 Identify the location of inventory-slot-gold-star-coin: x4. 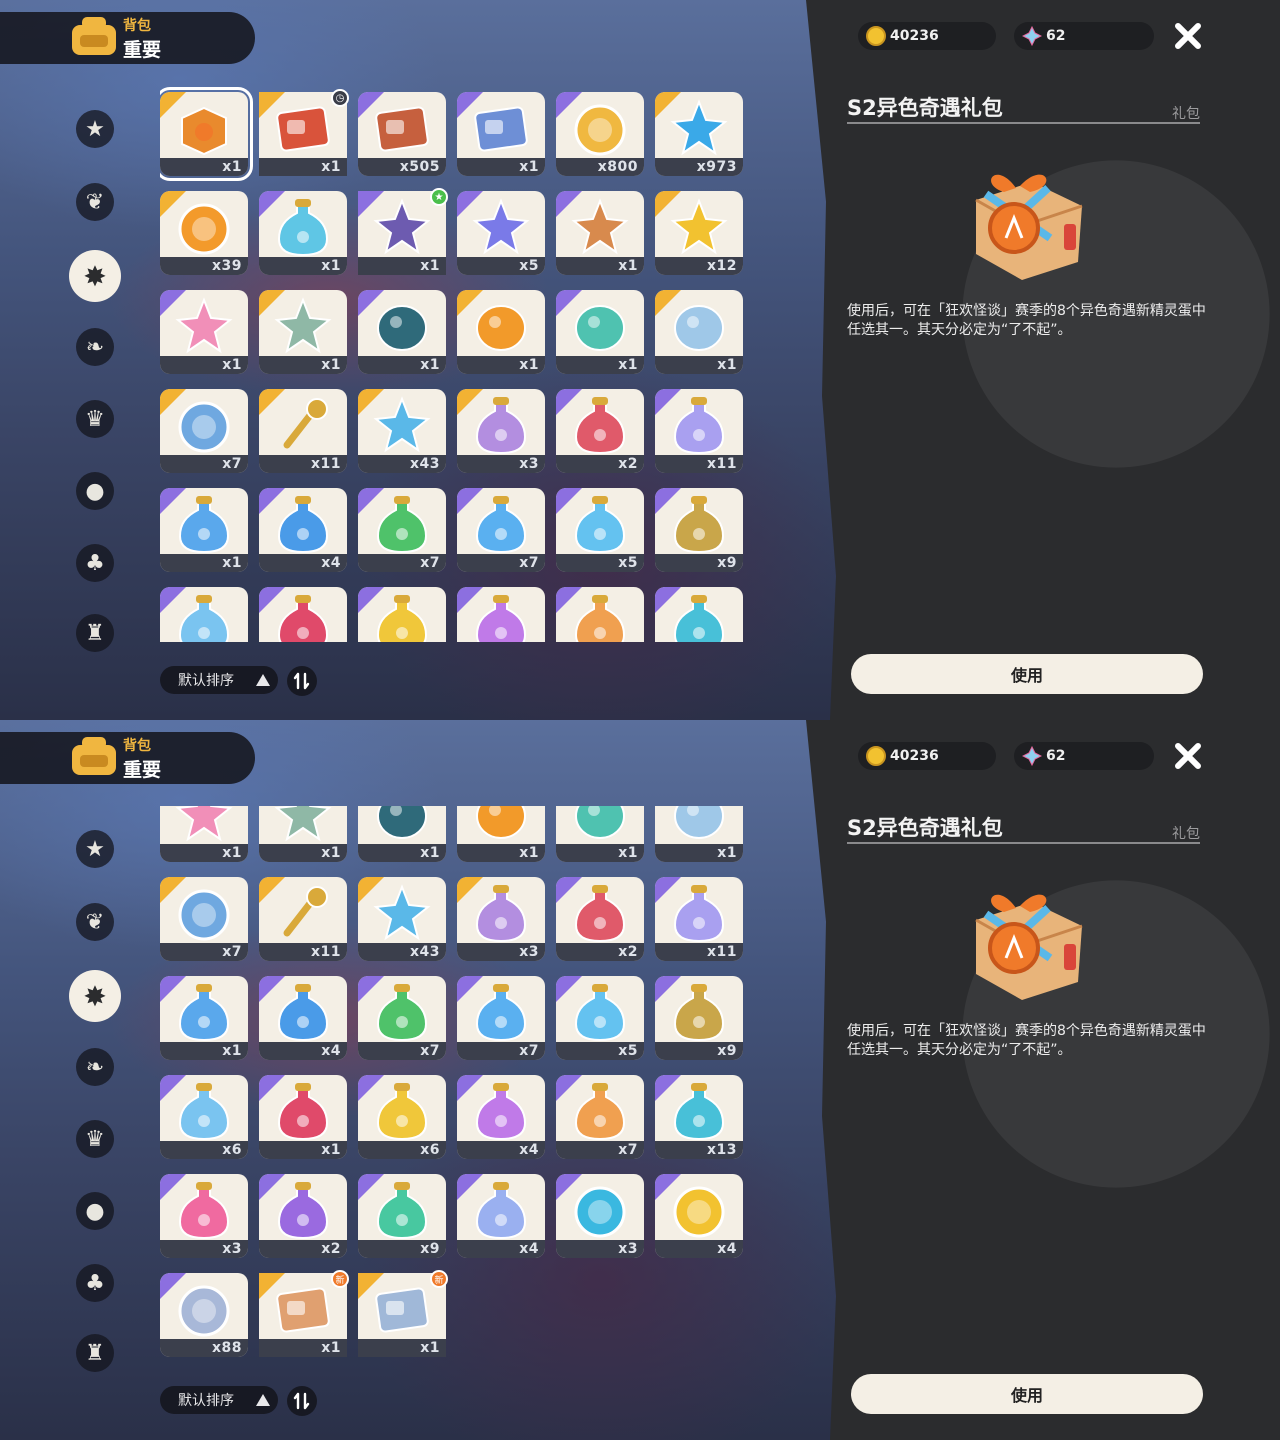
(699, 1216).